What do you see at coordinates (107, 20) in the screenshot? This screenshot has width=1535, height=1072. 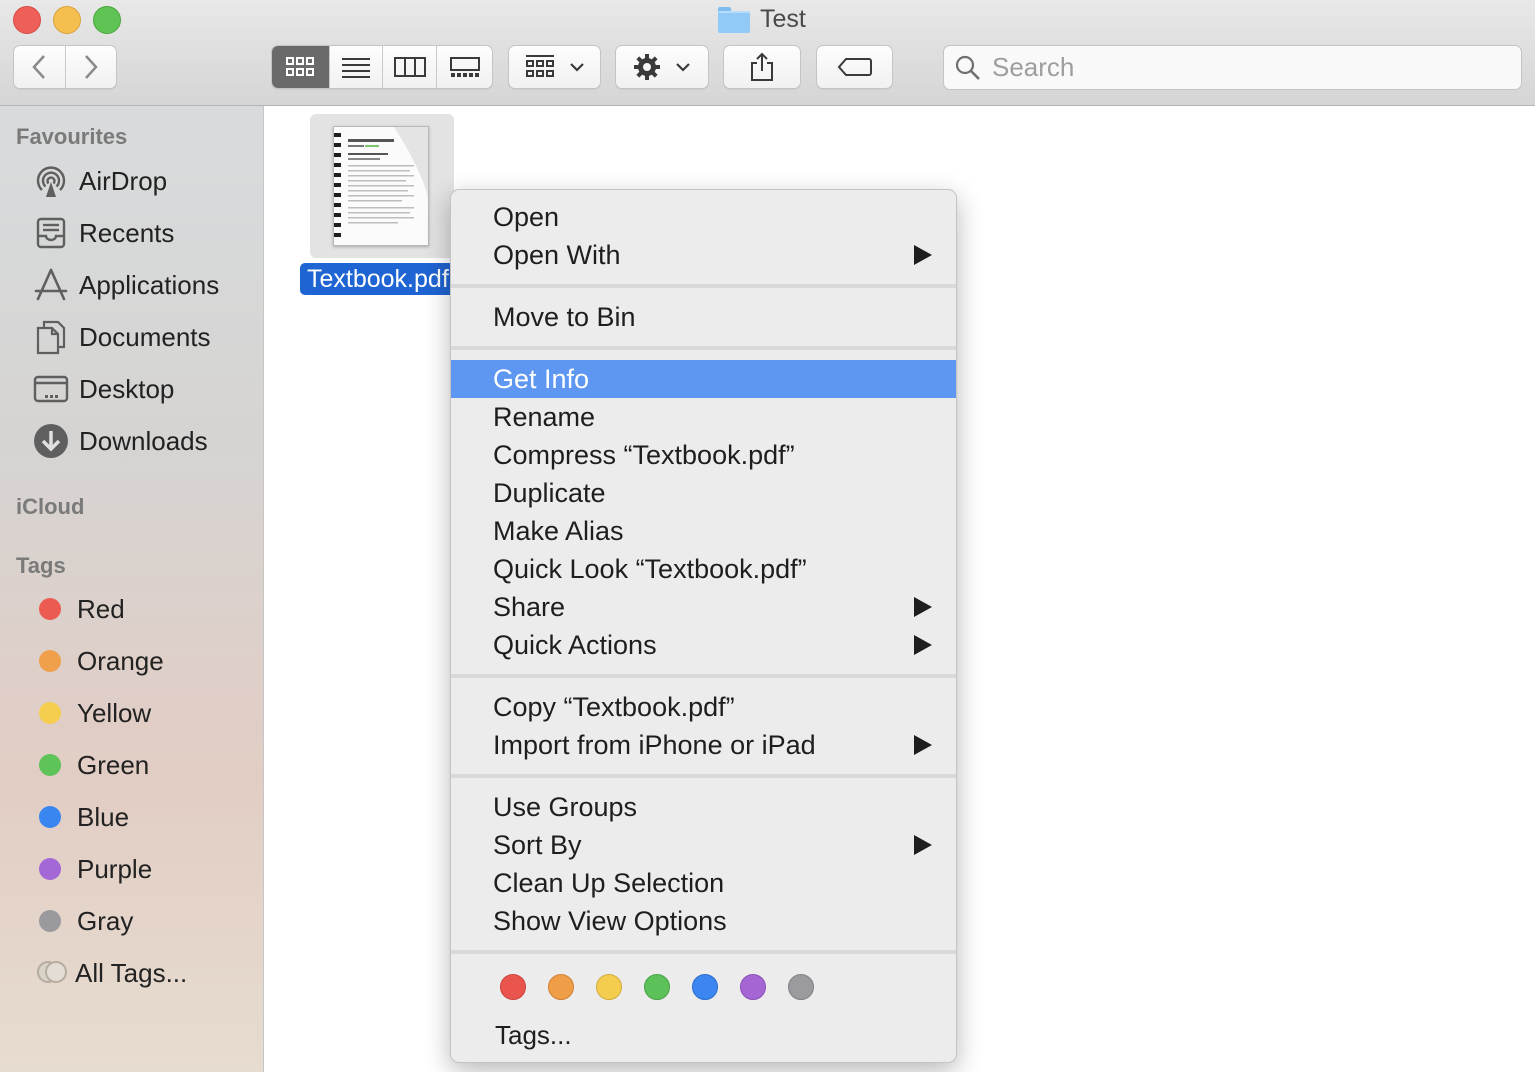 I see `zoom-window-button` at bounding box center [107, 20].